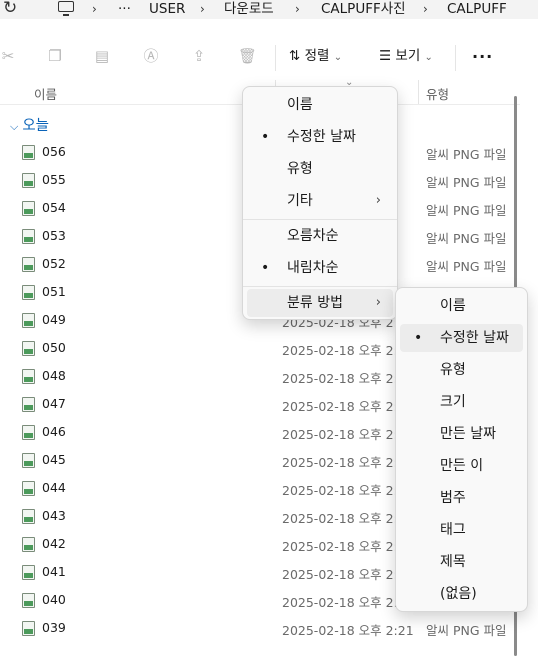 The width and height of the screenshot is (538, 656). Describe the element at coordinates (54, 179) in the screenshot. I see `file-name: 055` at that location.